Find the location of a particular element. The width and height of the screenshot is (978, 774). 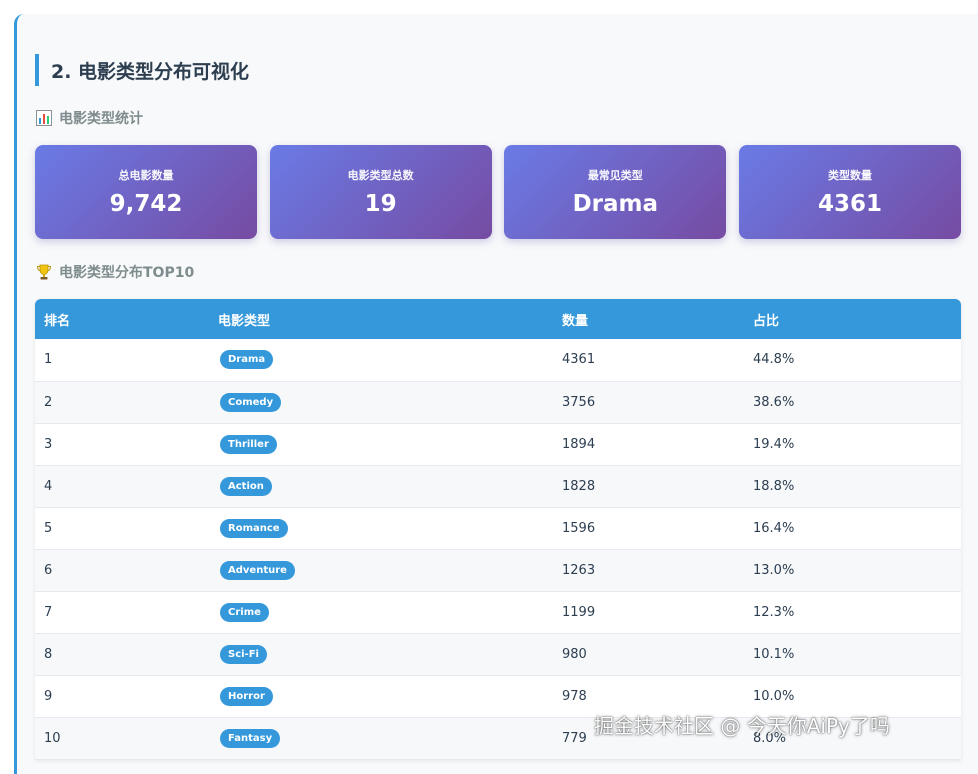

cell-count: 1199 is located at coordinates (579, 612).